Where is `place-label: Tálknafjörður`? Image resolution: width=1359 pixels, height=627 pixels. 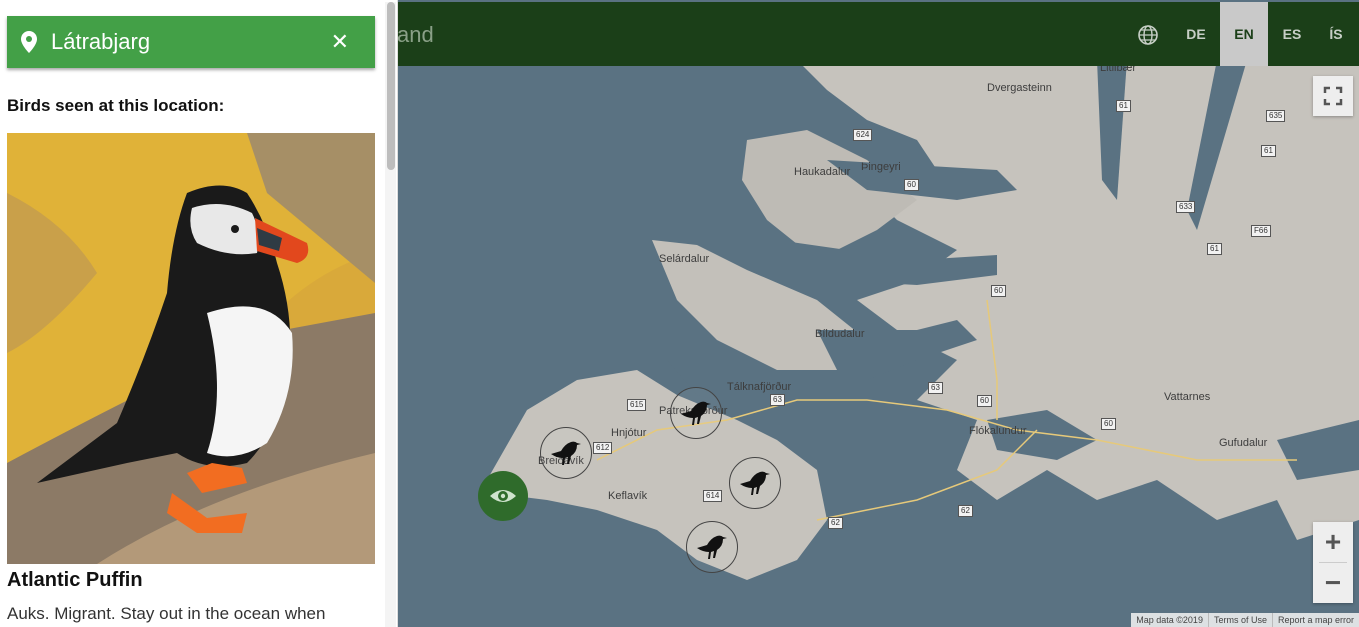 place-label: Tálknafjörður is located at coordinates (759, 387).